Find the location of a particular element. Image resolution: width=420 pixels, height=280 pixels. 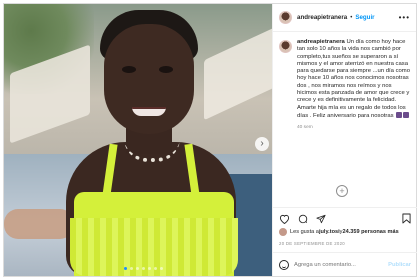

comment-input is located at coordinates (339, 264).